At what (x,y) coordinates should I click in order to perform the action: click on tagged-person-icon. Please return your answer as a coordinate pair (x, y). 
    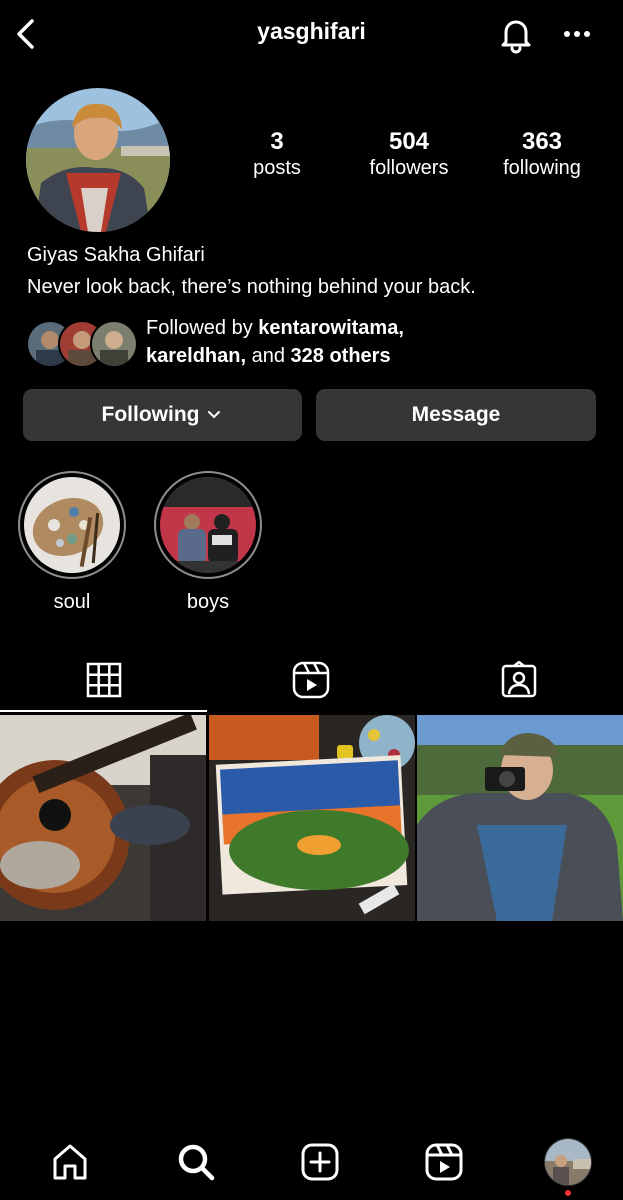
    Looking at the image, I should click on (519, 679).